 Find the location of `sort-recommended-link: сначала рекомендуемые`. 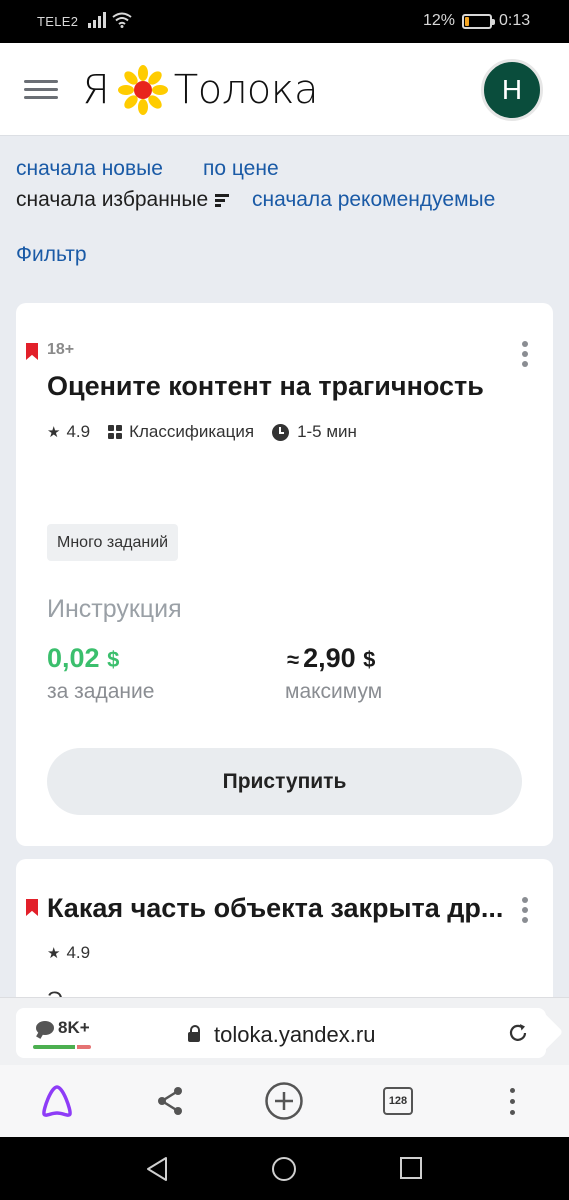

sort-recommended-link: сначала рекомендуемые is located at coordinates (373, 200).